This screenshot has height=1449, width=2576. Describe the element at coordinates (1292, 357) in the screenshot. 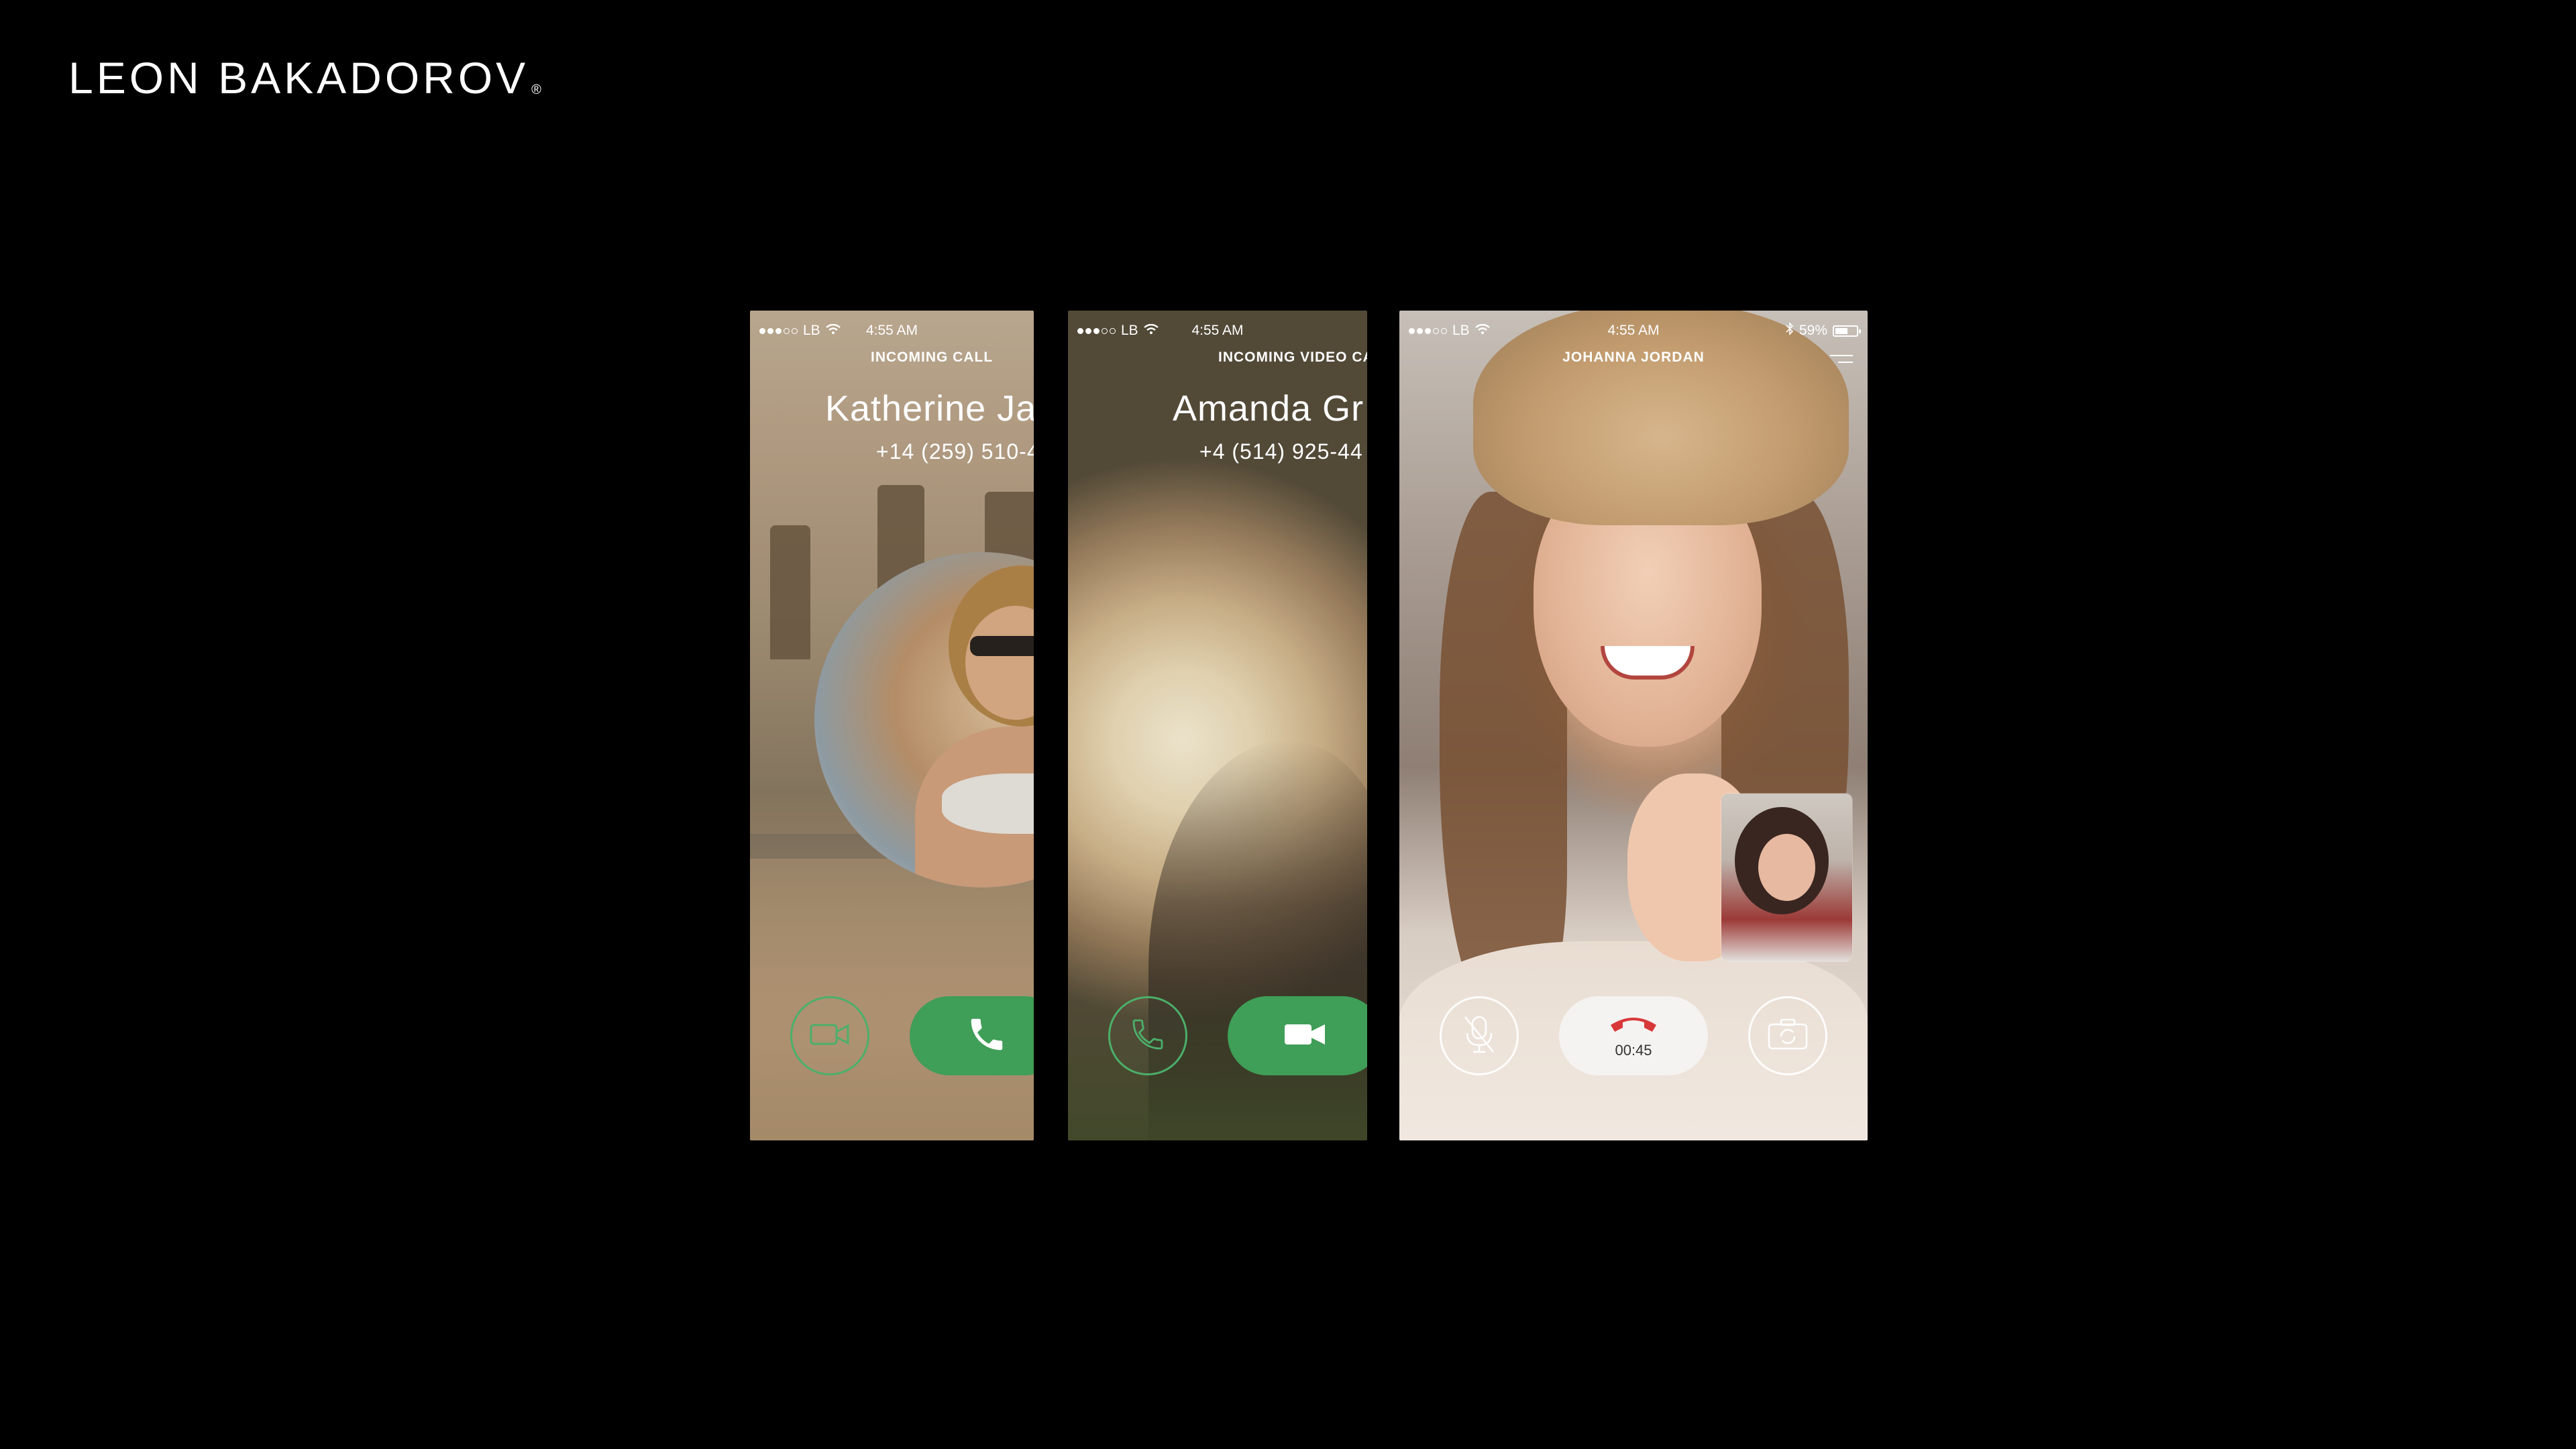

I see `call-type-label: INCOMING VIDEO CA` at that location.